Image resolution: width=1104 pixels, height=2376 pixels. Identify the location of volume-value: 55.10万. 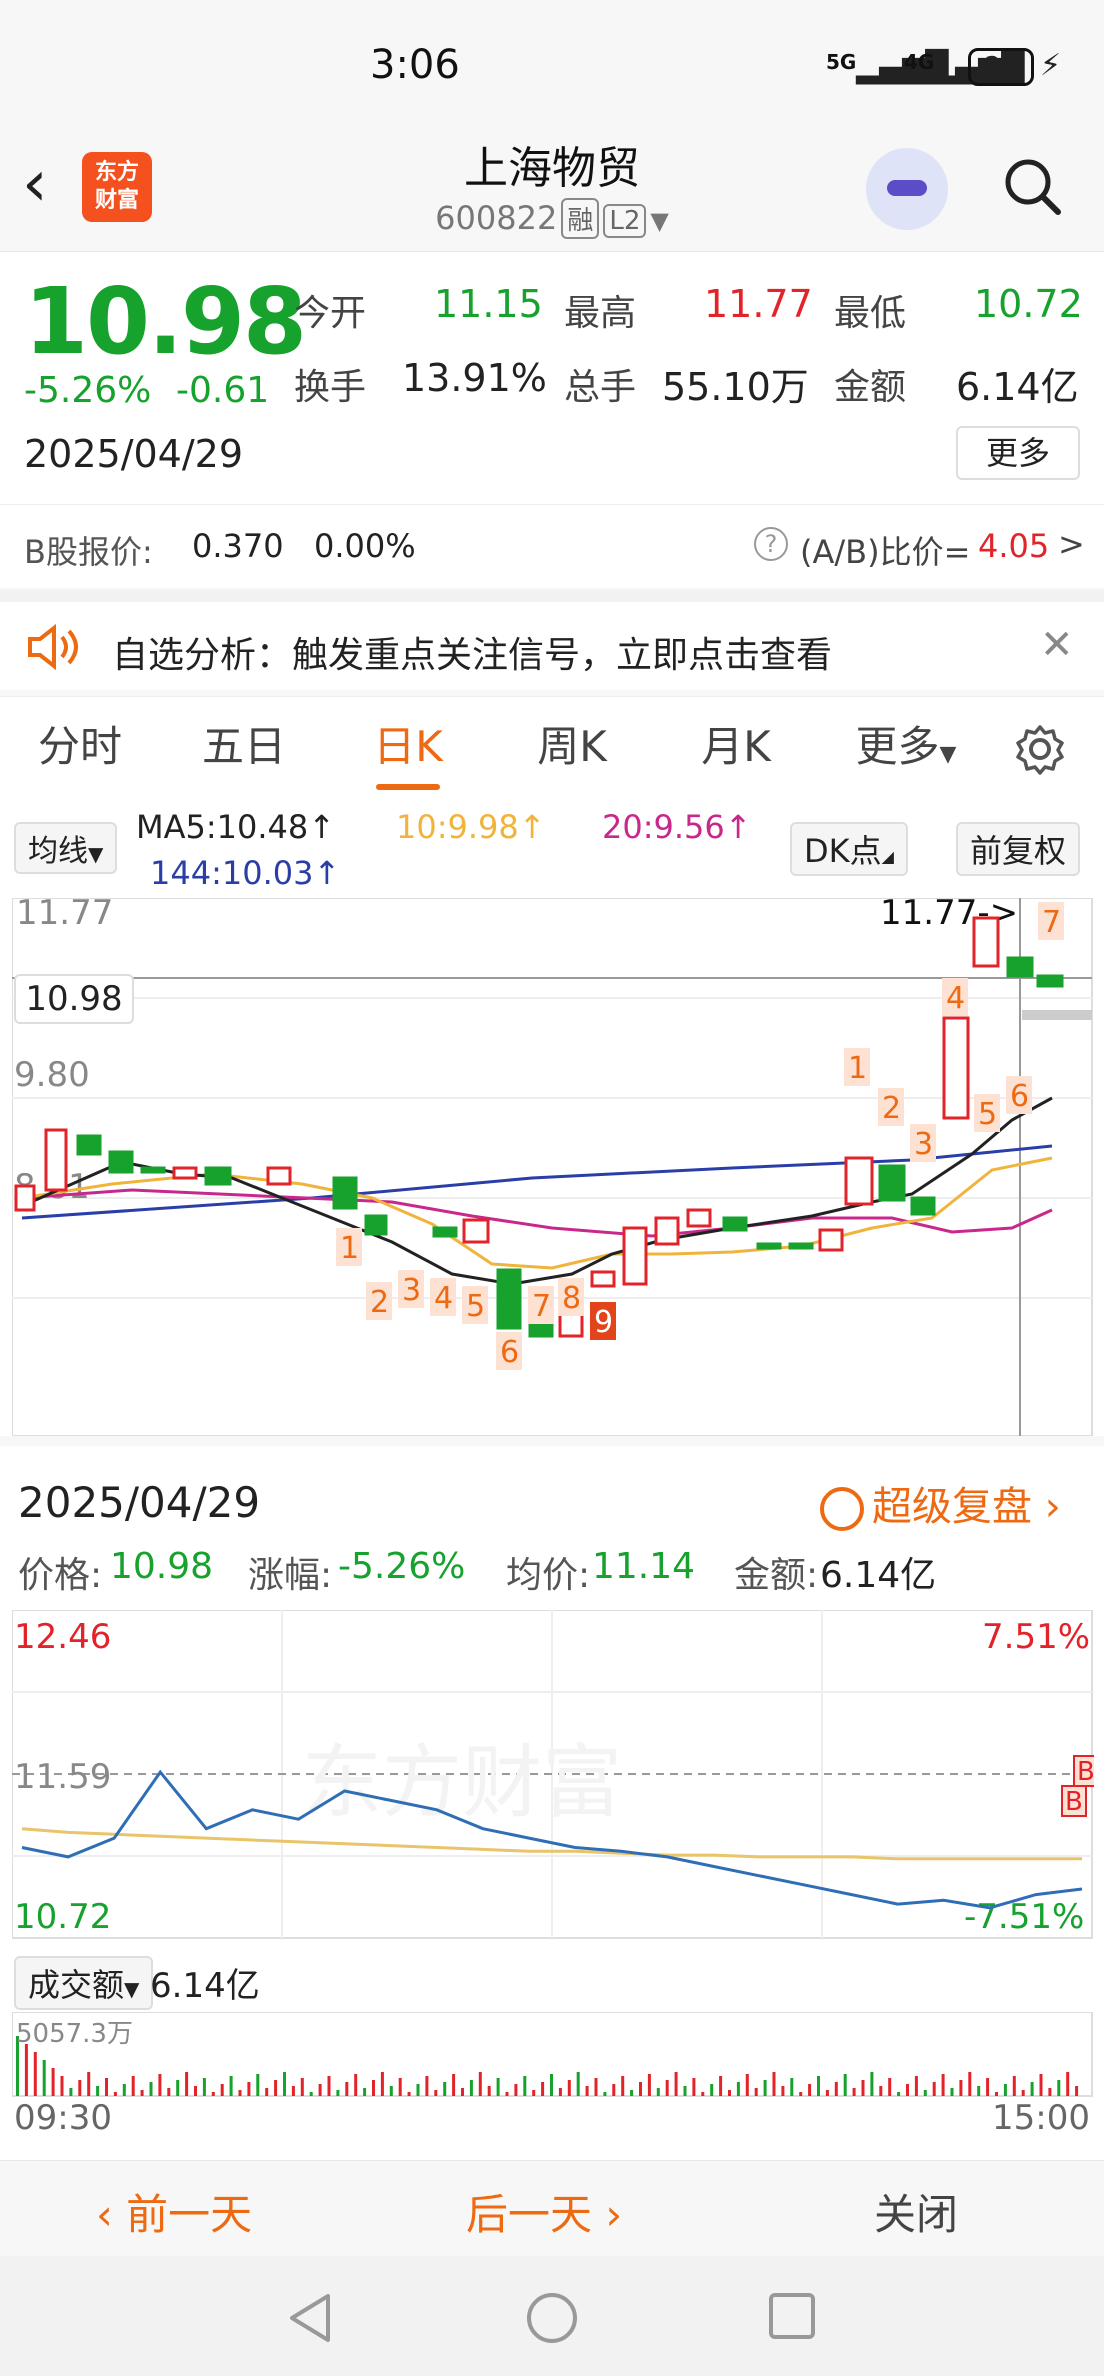
(735, 387).